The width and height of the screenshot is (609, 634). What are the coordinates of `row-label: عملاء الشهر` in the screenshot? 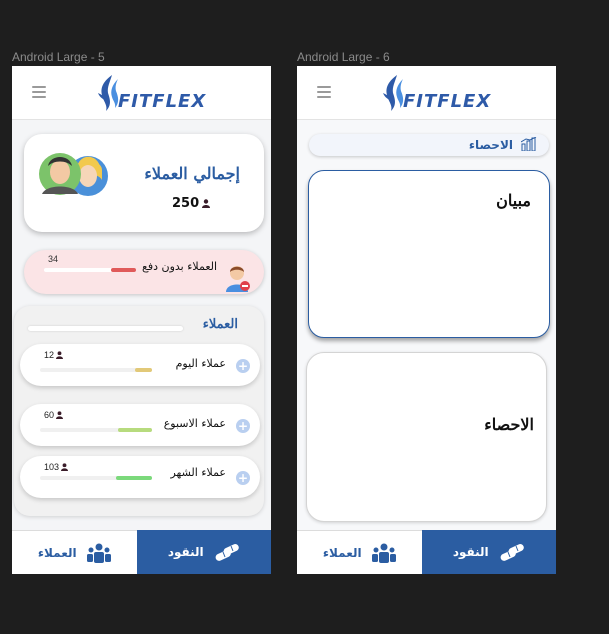 It's located at (198, 472).